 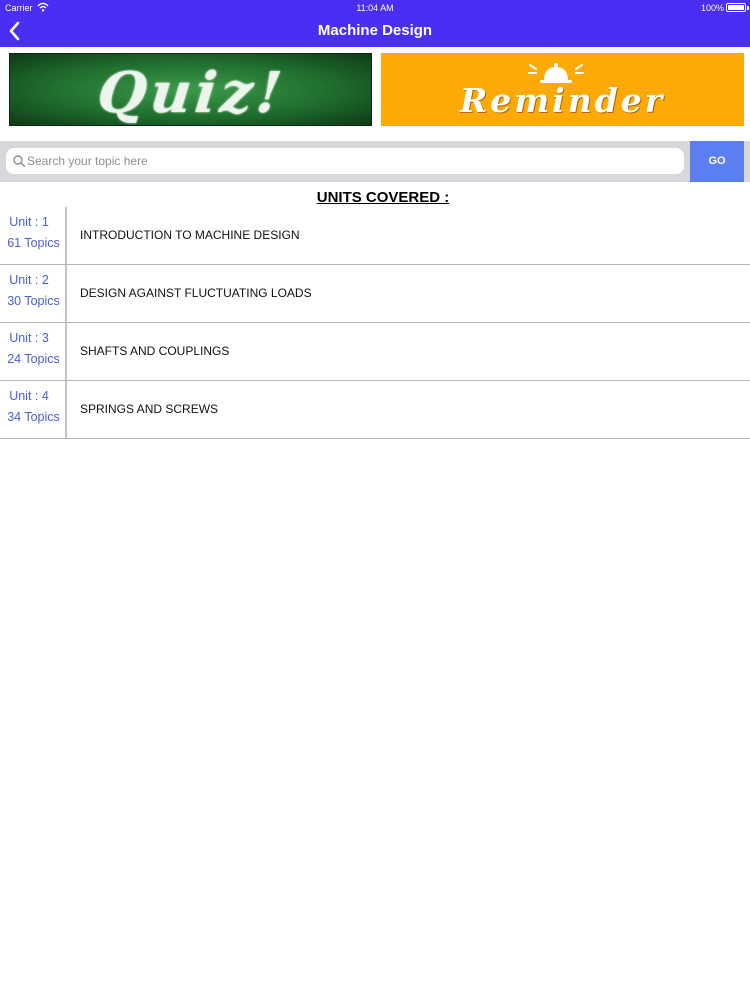 What do you see at coordinates (33, 301) in the screenshot?
I see `unit-topic-count: 30 Topics` at bounding box center [33, 301].